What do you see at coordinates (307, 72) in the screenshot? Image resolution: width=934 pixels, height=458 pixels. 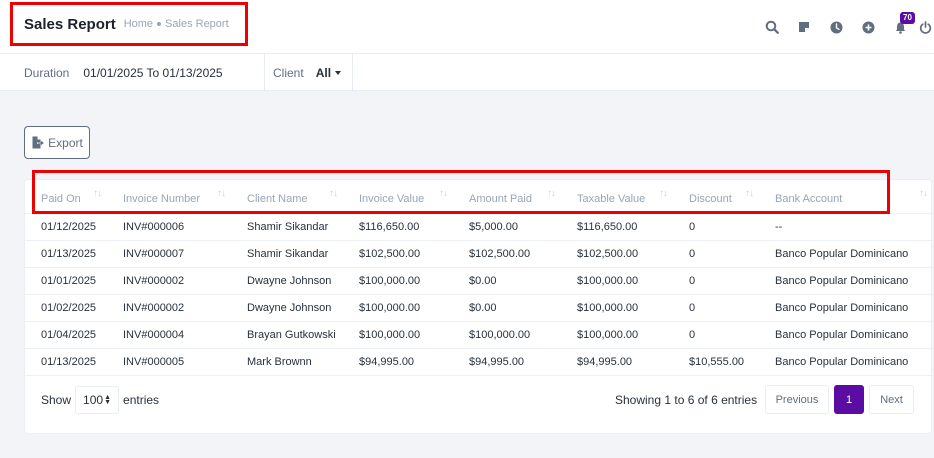 I see `client-filter: Client All` at bounding box center [307, 72].